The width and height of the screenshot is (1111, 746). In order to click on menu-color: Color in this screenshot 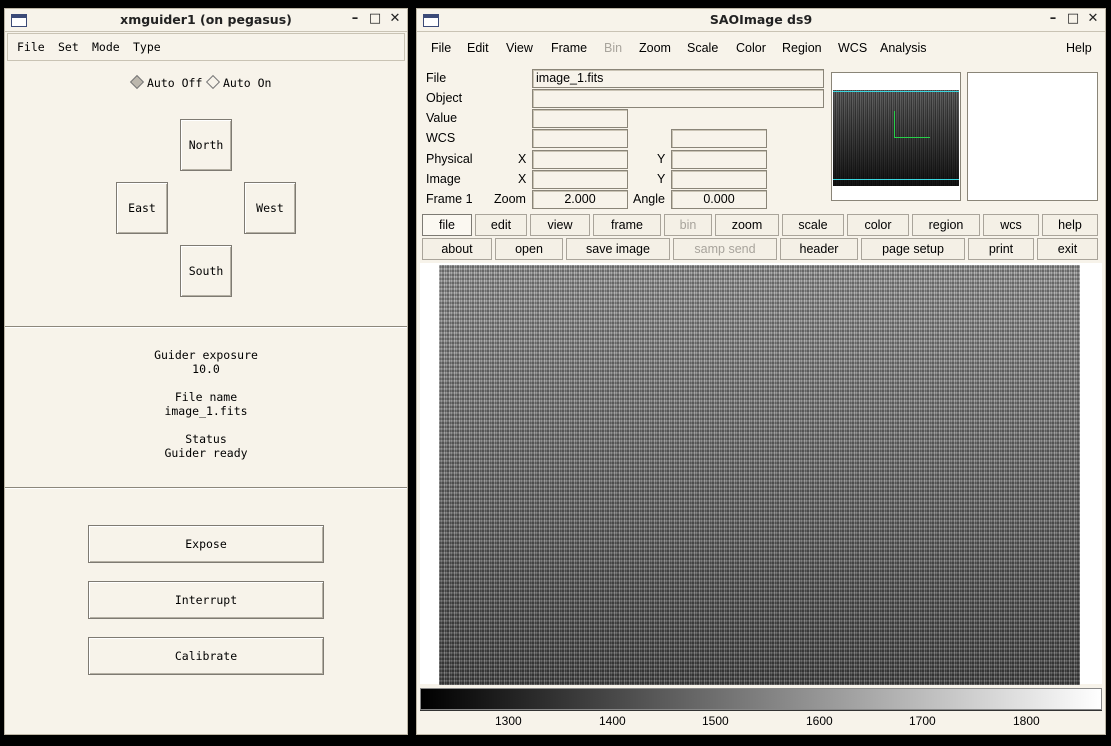, I will do `click(751, 48)`.